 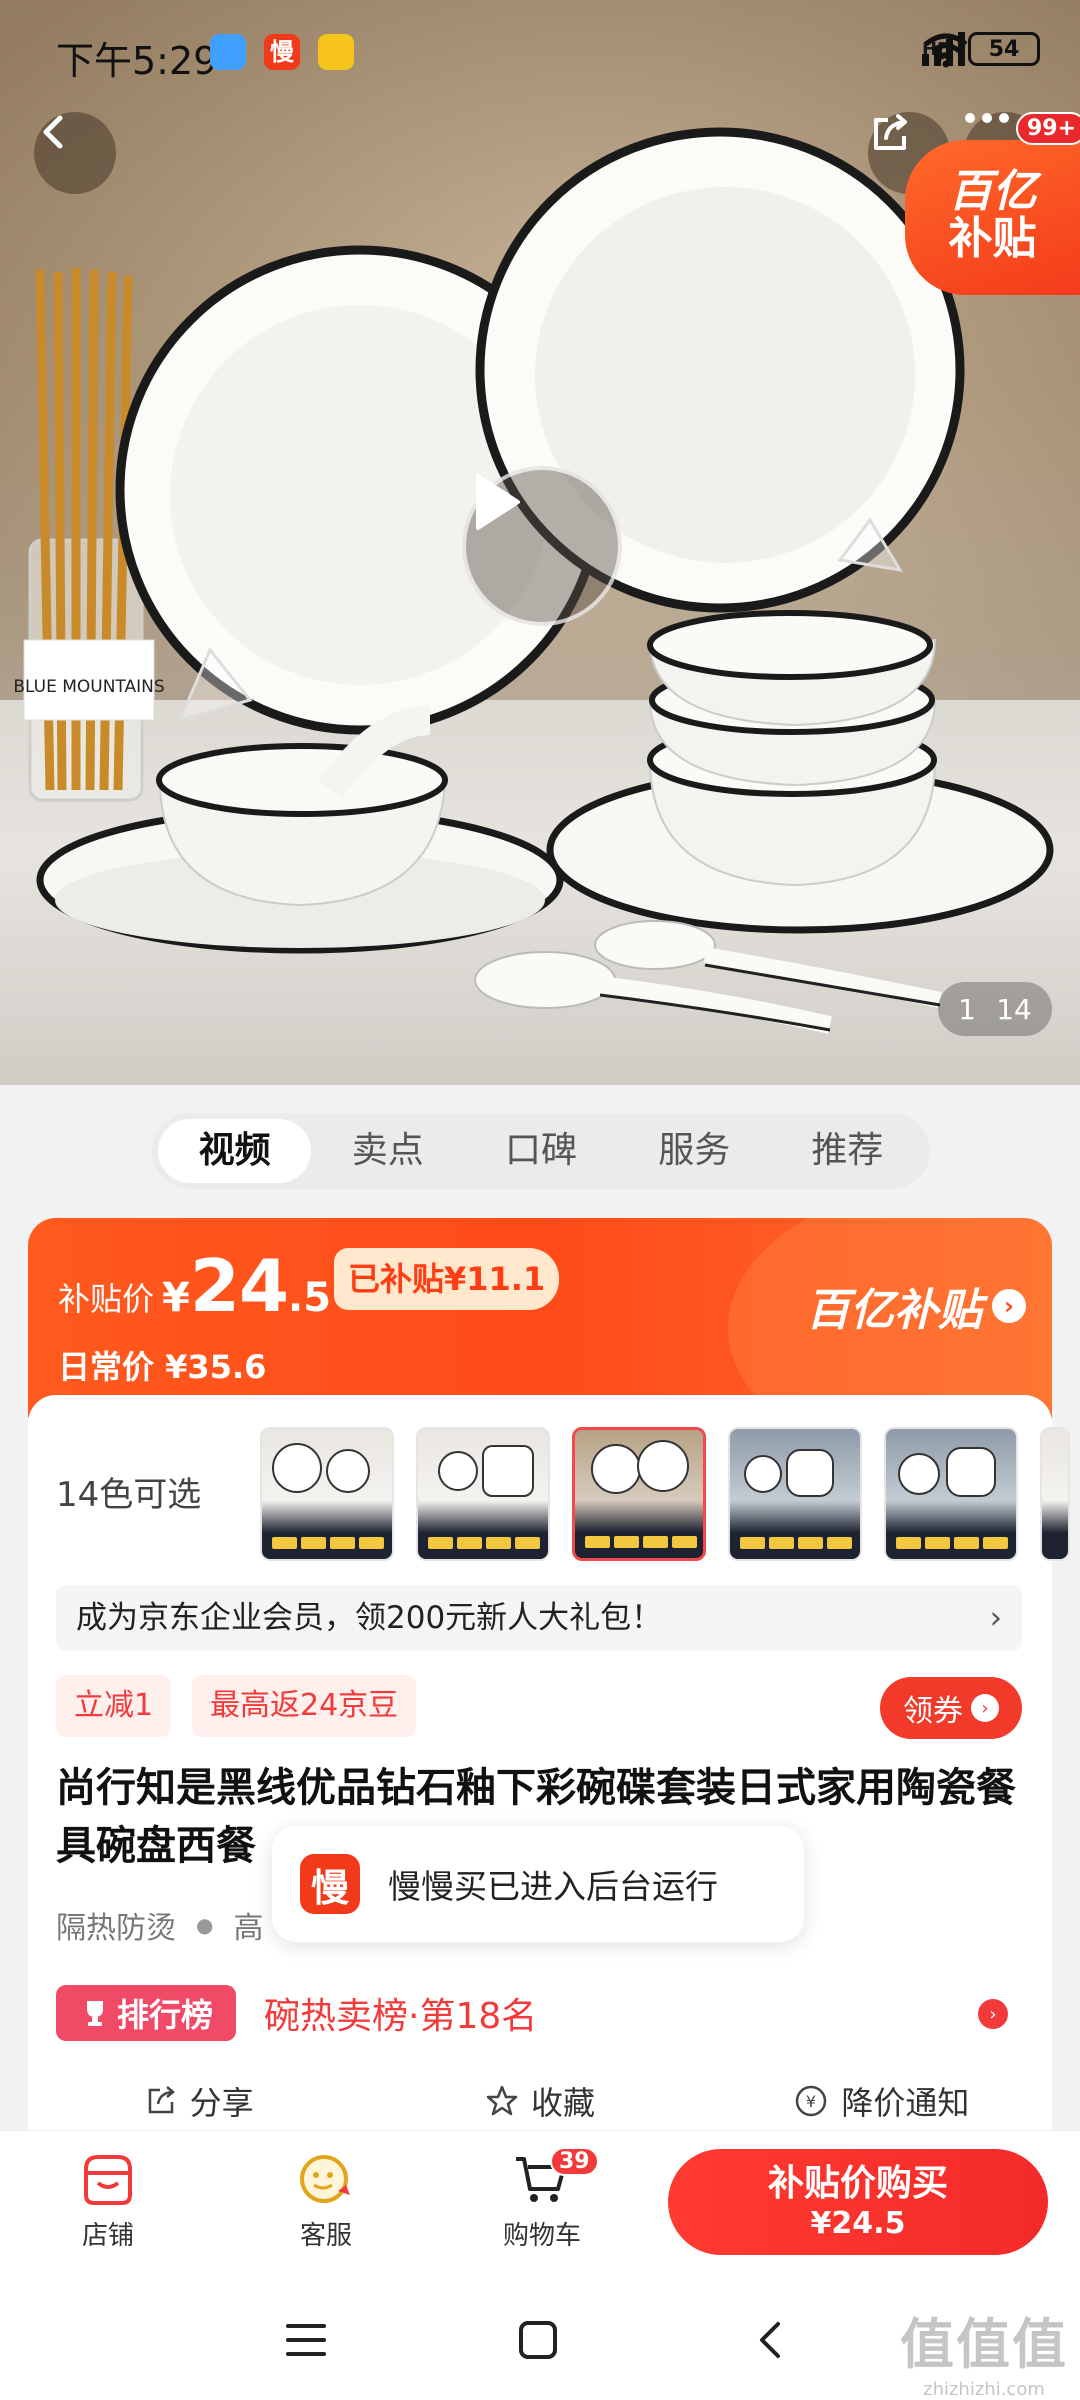 I want to click on status-time: 下午5:29, so click(x=137, y=61).